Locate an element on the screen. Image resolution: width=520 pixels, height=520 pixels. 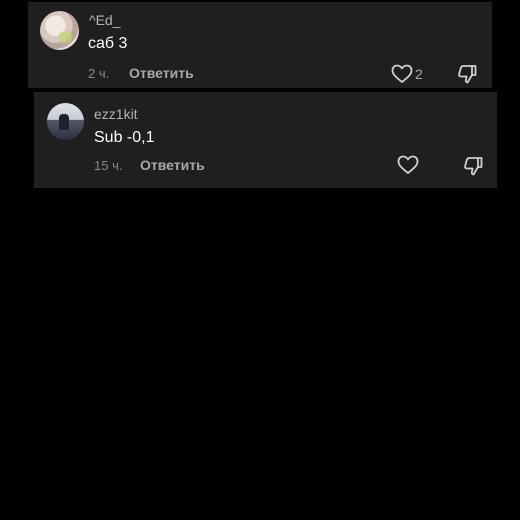
comment-username: ezz1kit is located at coordinates (116, 114).